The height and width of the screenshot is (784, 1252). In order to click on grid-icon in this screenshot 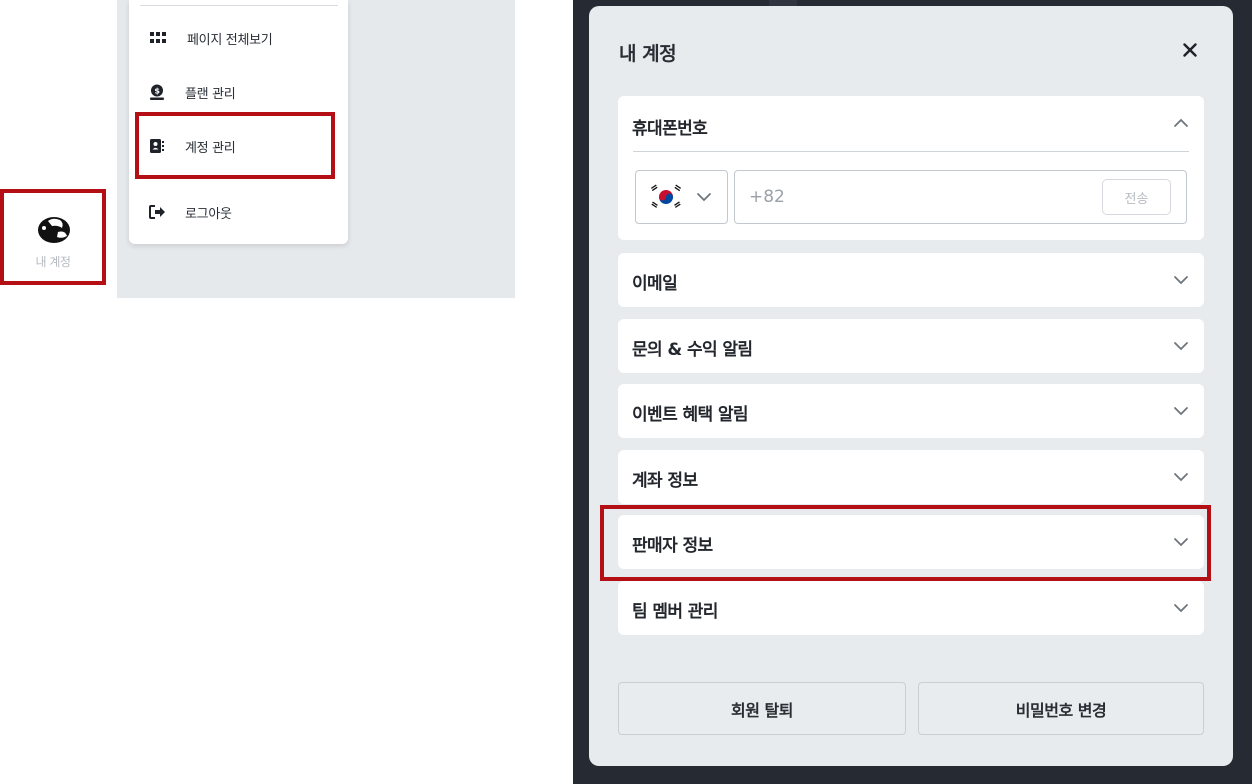, I will do `click(158, 38)`.